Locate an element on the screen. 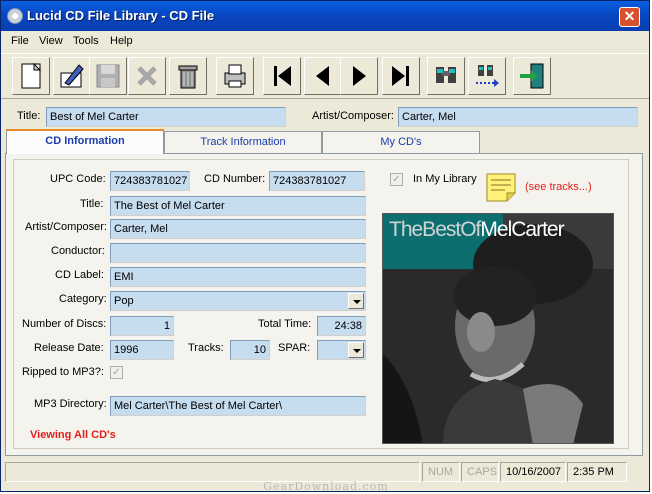 This screenshot has height=494, width=652. tab-track-information: Track Information is located at coordinates (243, 142).